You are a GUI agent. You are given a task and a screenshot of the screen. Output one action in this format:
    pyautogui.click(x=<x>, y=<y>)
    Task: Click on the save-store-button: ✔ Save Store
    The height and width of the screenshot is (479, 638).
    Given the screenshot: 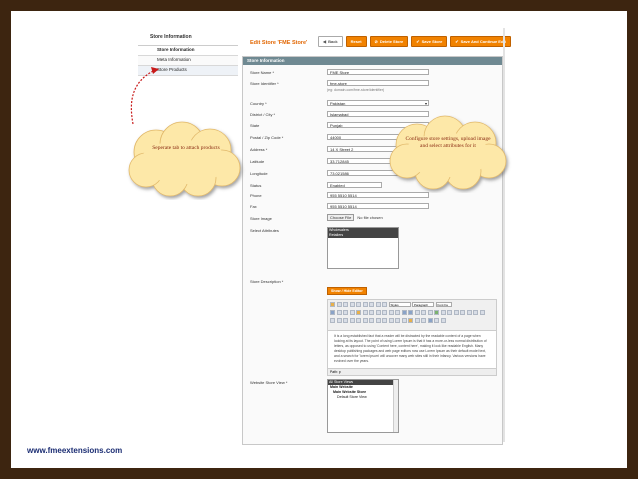 What is the action you would take?
    pyautogui.click(x=429, y=41)
    